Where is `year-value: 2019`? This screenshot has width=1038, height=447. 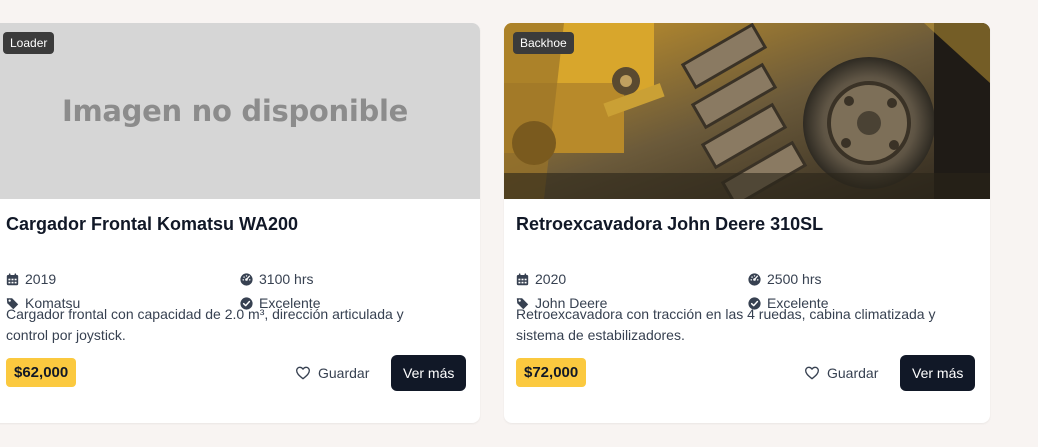 year-value: 2019 is located at coordinates (41, 279).